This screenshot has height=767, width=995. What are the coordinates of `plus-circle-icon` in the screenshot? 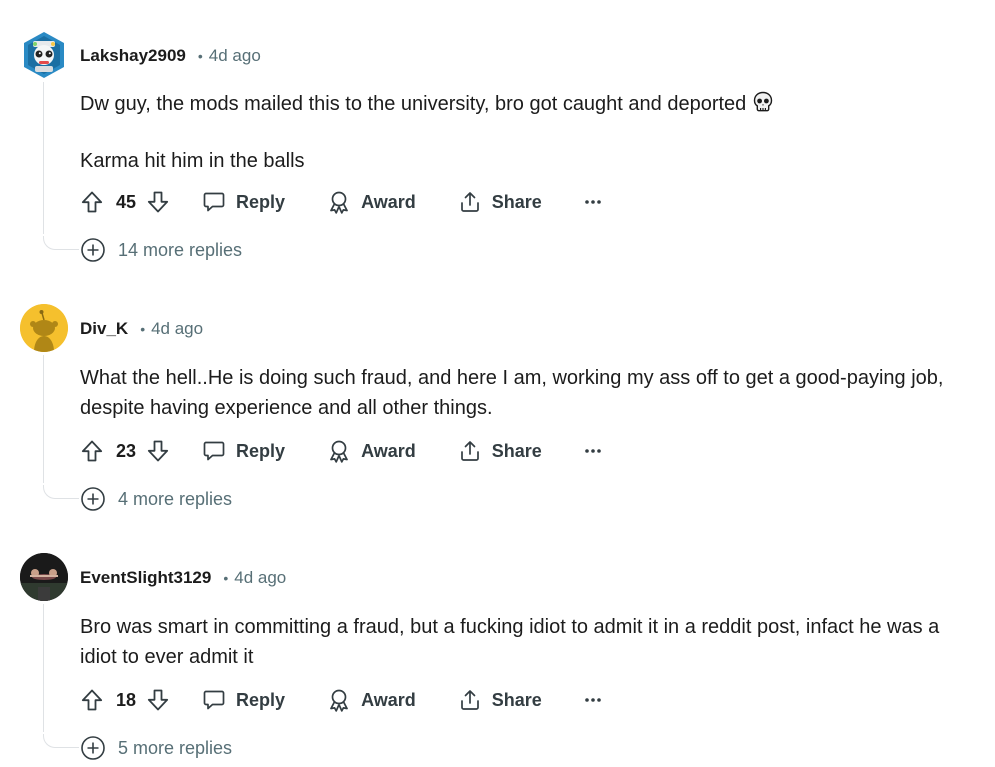 It's located at (93, 748).